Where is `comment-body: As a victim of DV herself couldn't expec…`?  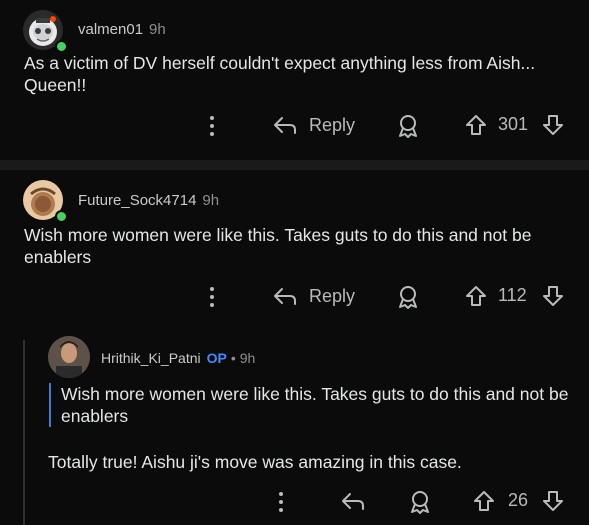 comment-body: As a victim of DV herself couldn't expec… is located at coordinates (280, 74).